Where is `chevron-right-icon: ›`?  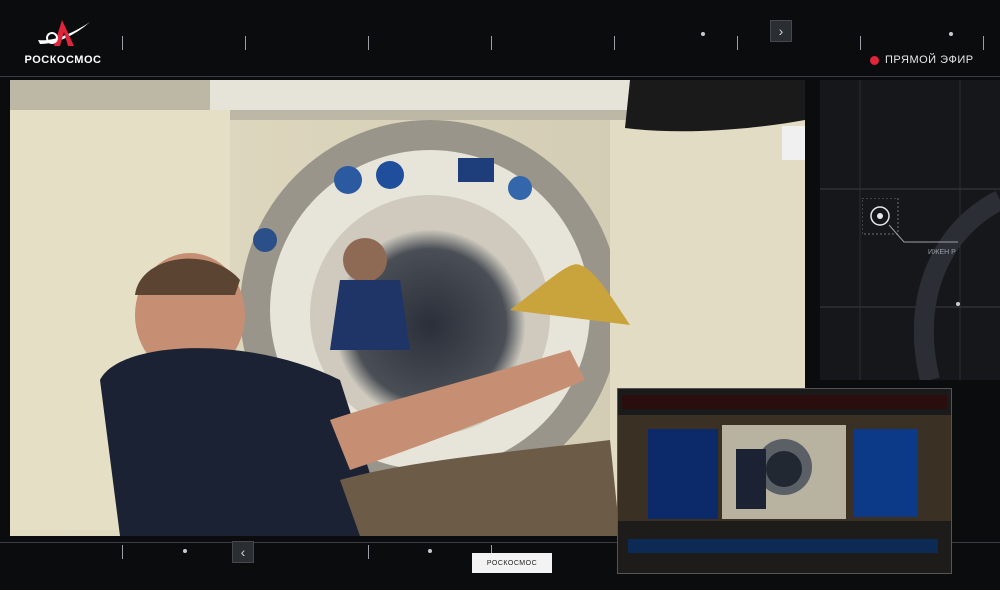
chevron-right-icon: › is located at coordinates (781, 31).